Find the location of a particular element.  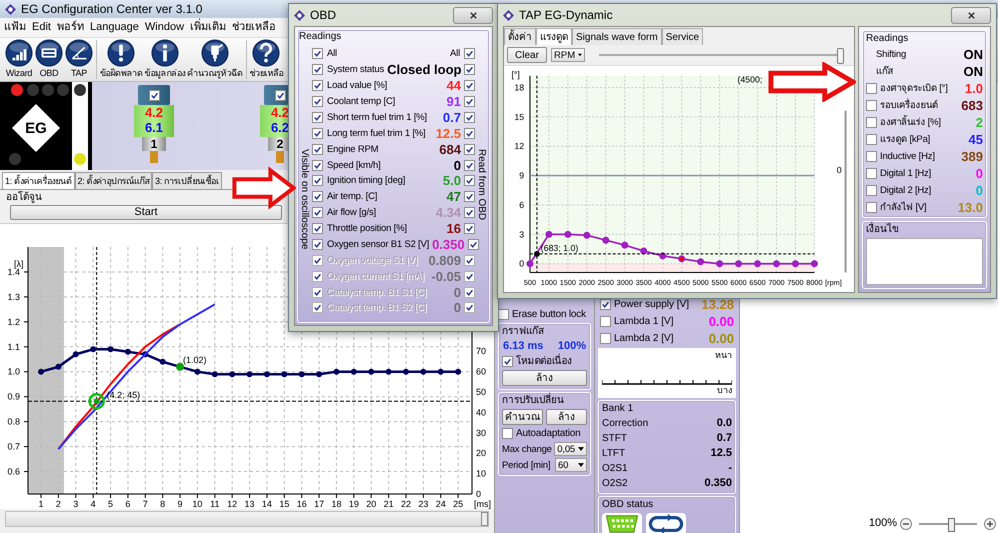

menu-item: แฟ้ม is located at coordinates (15, 27).